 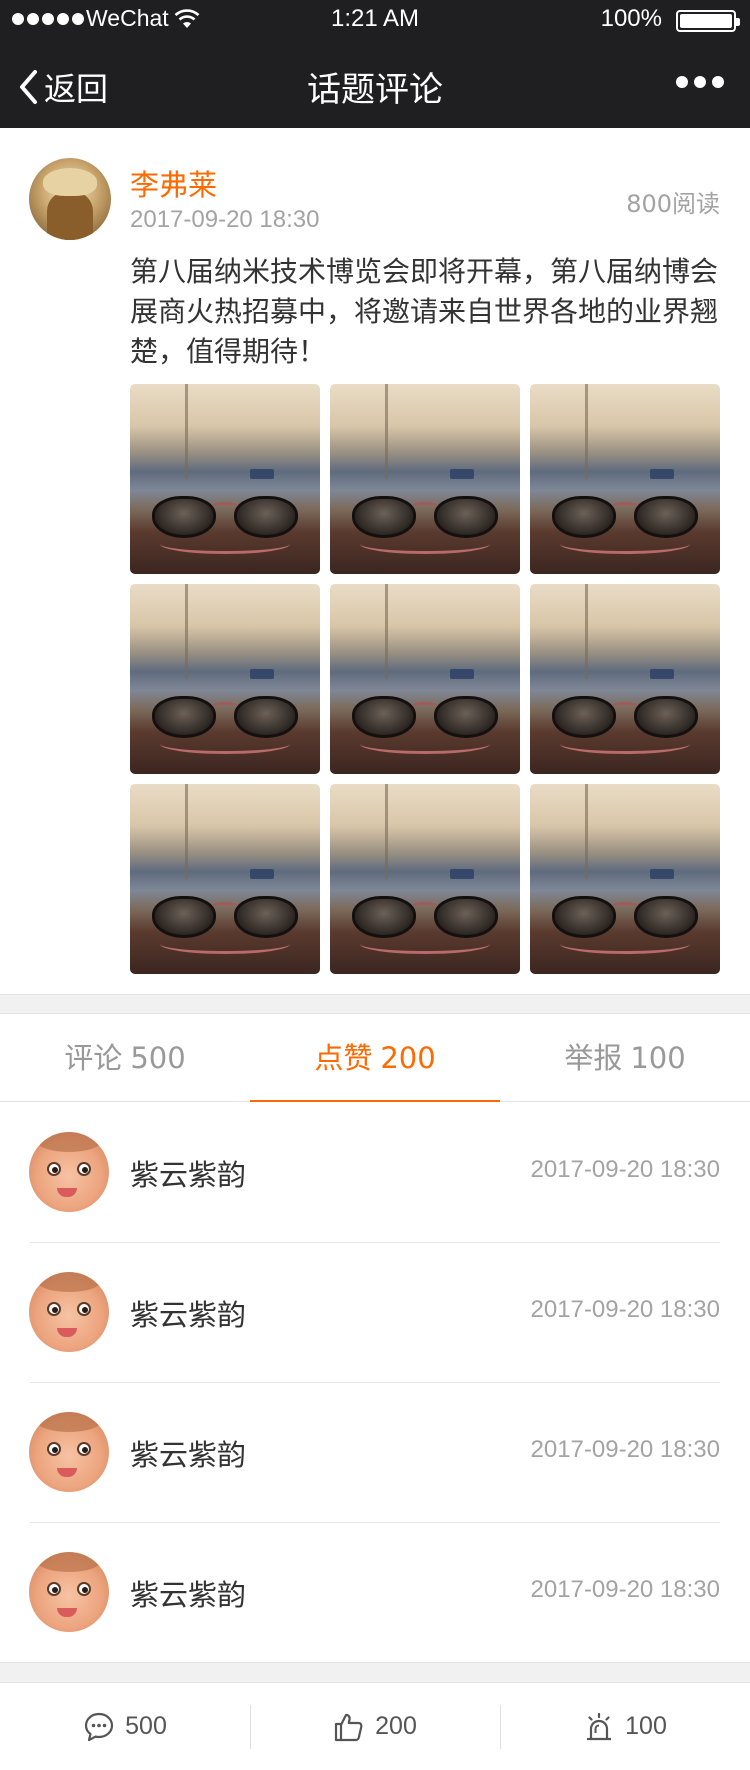 What do you see at coordinates (599, 1726) in the screenshot?
I see `alarm-siren-icon` at bounding box center [599, 1726].